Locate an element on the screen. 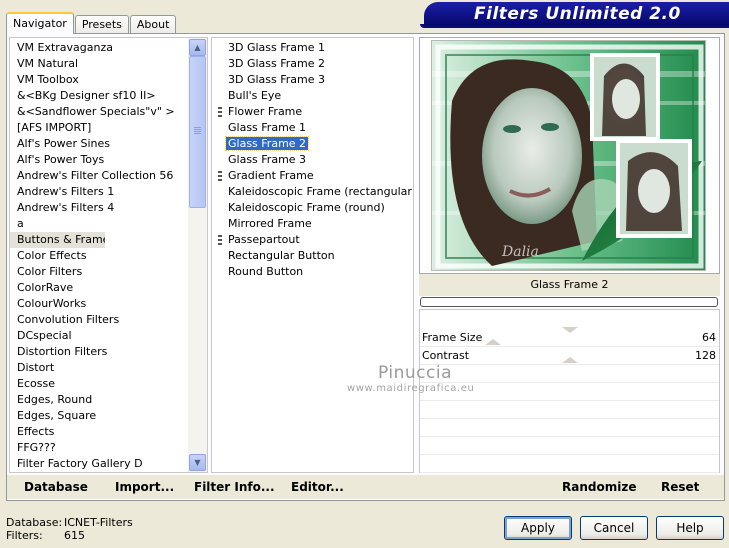  category-item: Edges, Square is located at coordinates (100, 416).